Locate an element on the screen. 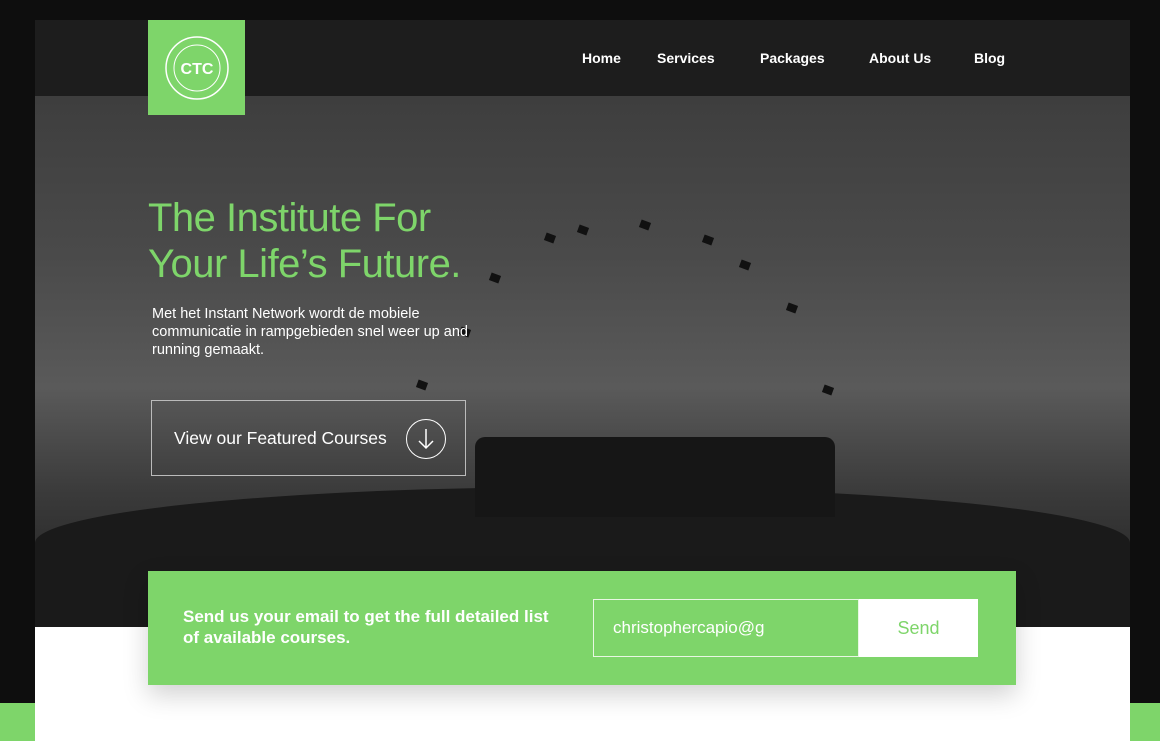 This screenshot has height=741, width=1160. featured-courses-button: View our Featured Courses is located at coordinates (308, 438).